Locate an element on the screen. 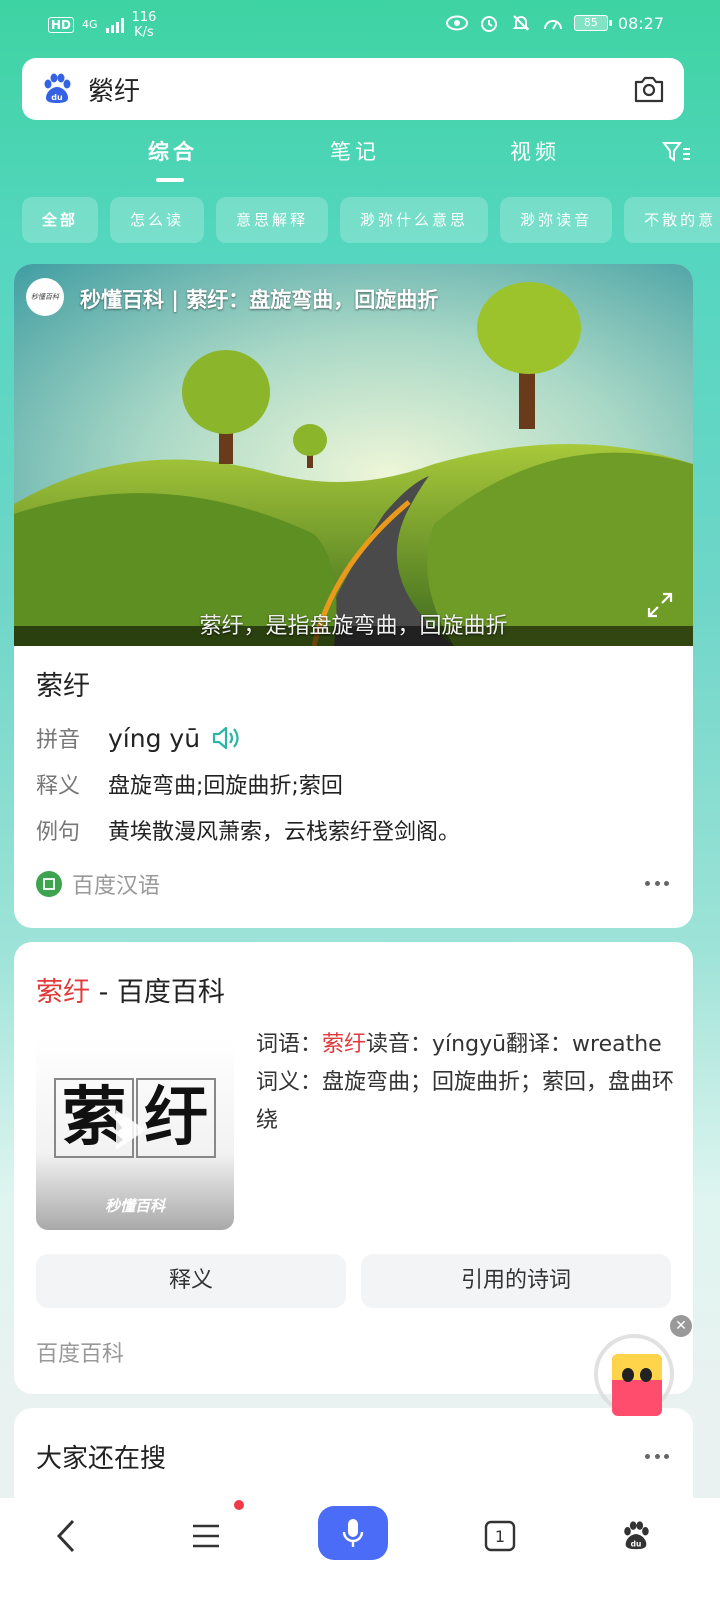 This screenshot has width=720, height=1600. baike-video-thumbnail: 萦 纡 秒懂百科 is located at coordinates (135, 1134).